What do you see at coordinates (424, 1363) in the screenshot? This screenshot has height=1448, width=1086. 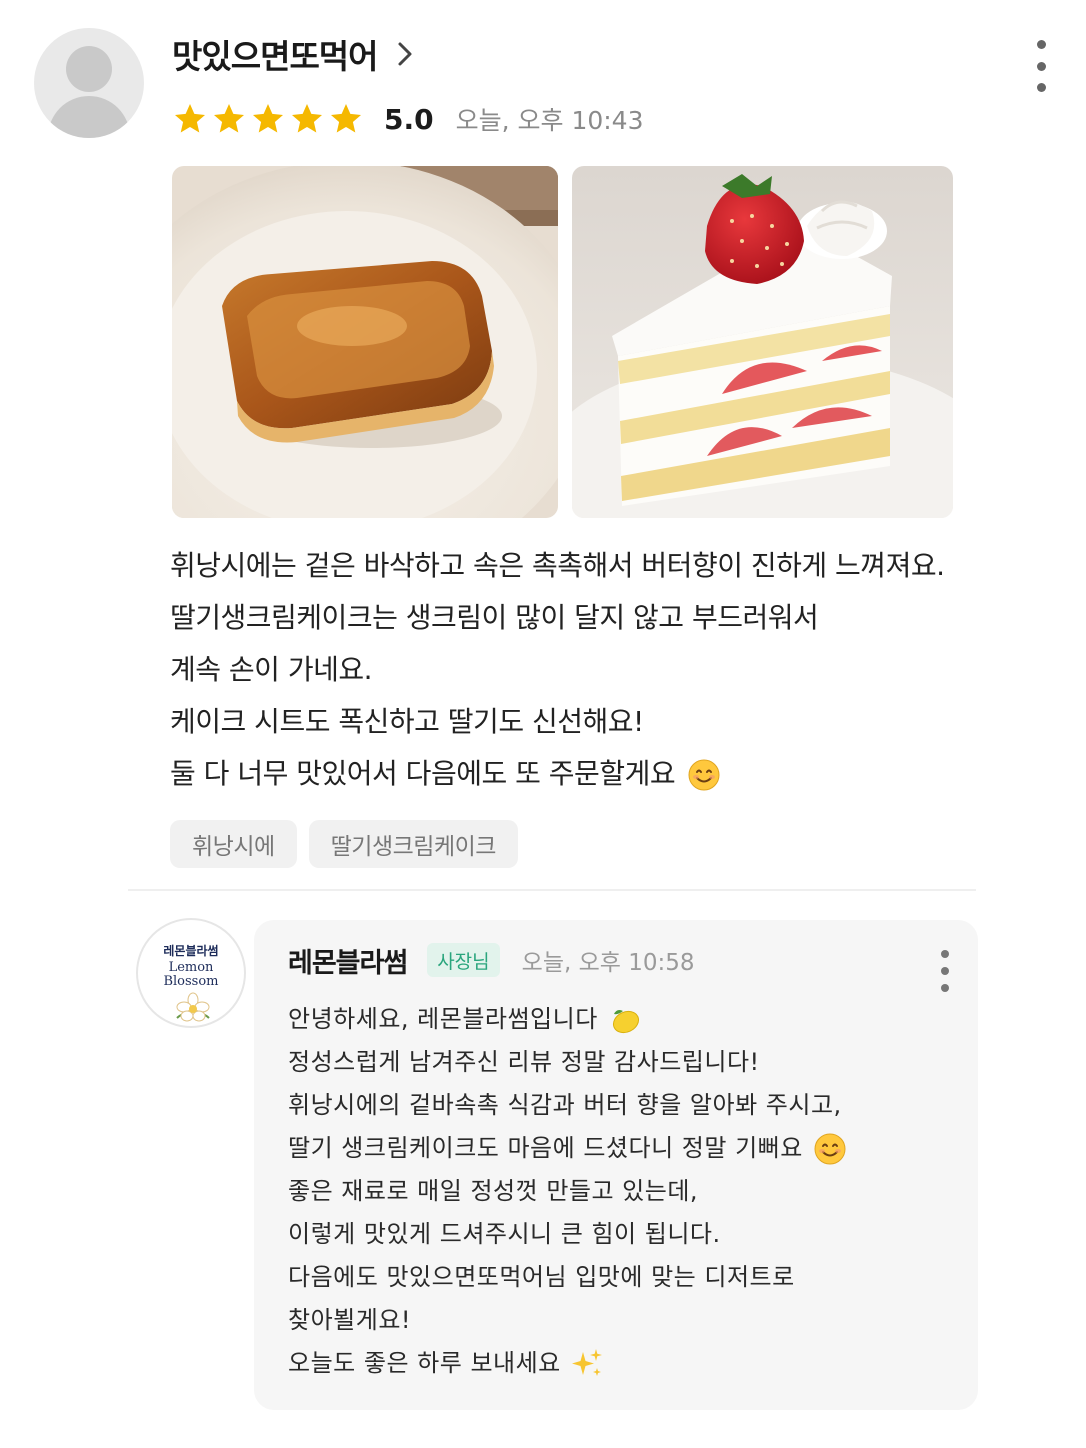 I see `reply-line: 오늘도 좋은 하루 보내세요` at bounding box center [424, 1363].